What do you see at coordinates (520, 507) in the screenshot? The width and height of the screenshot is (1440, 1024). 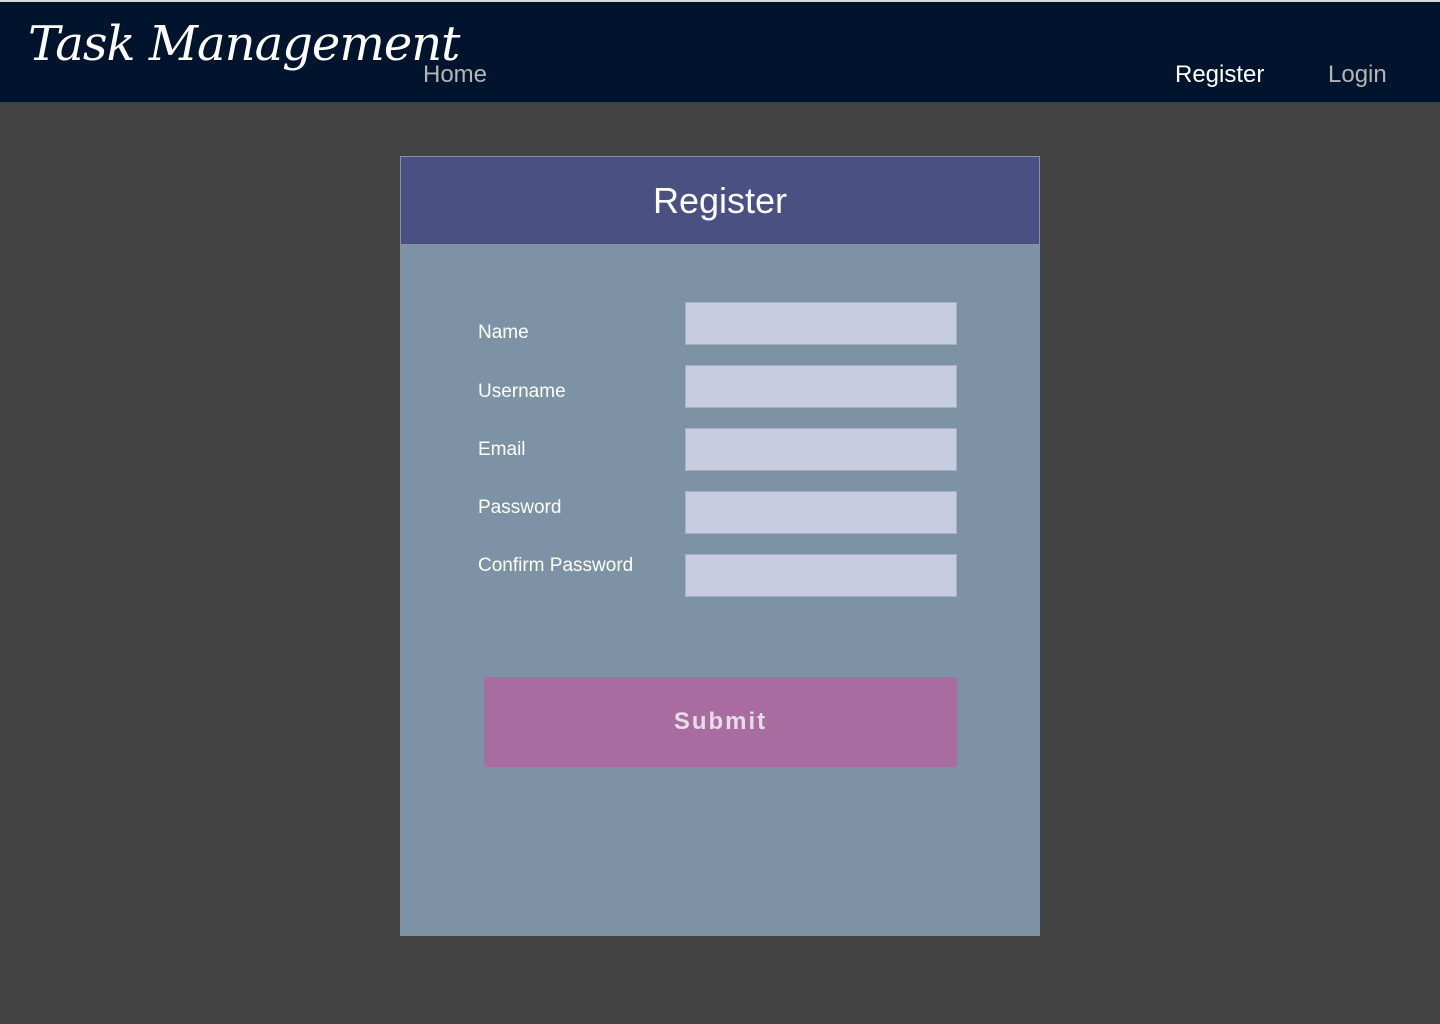 I see `password-label: Password` at bounding box center [520, 507].